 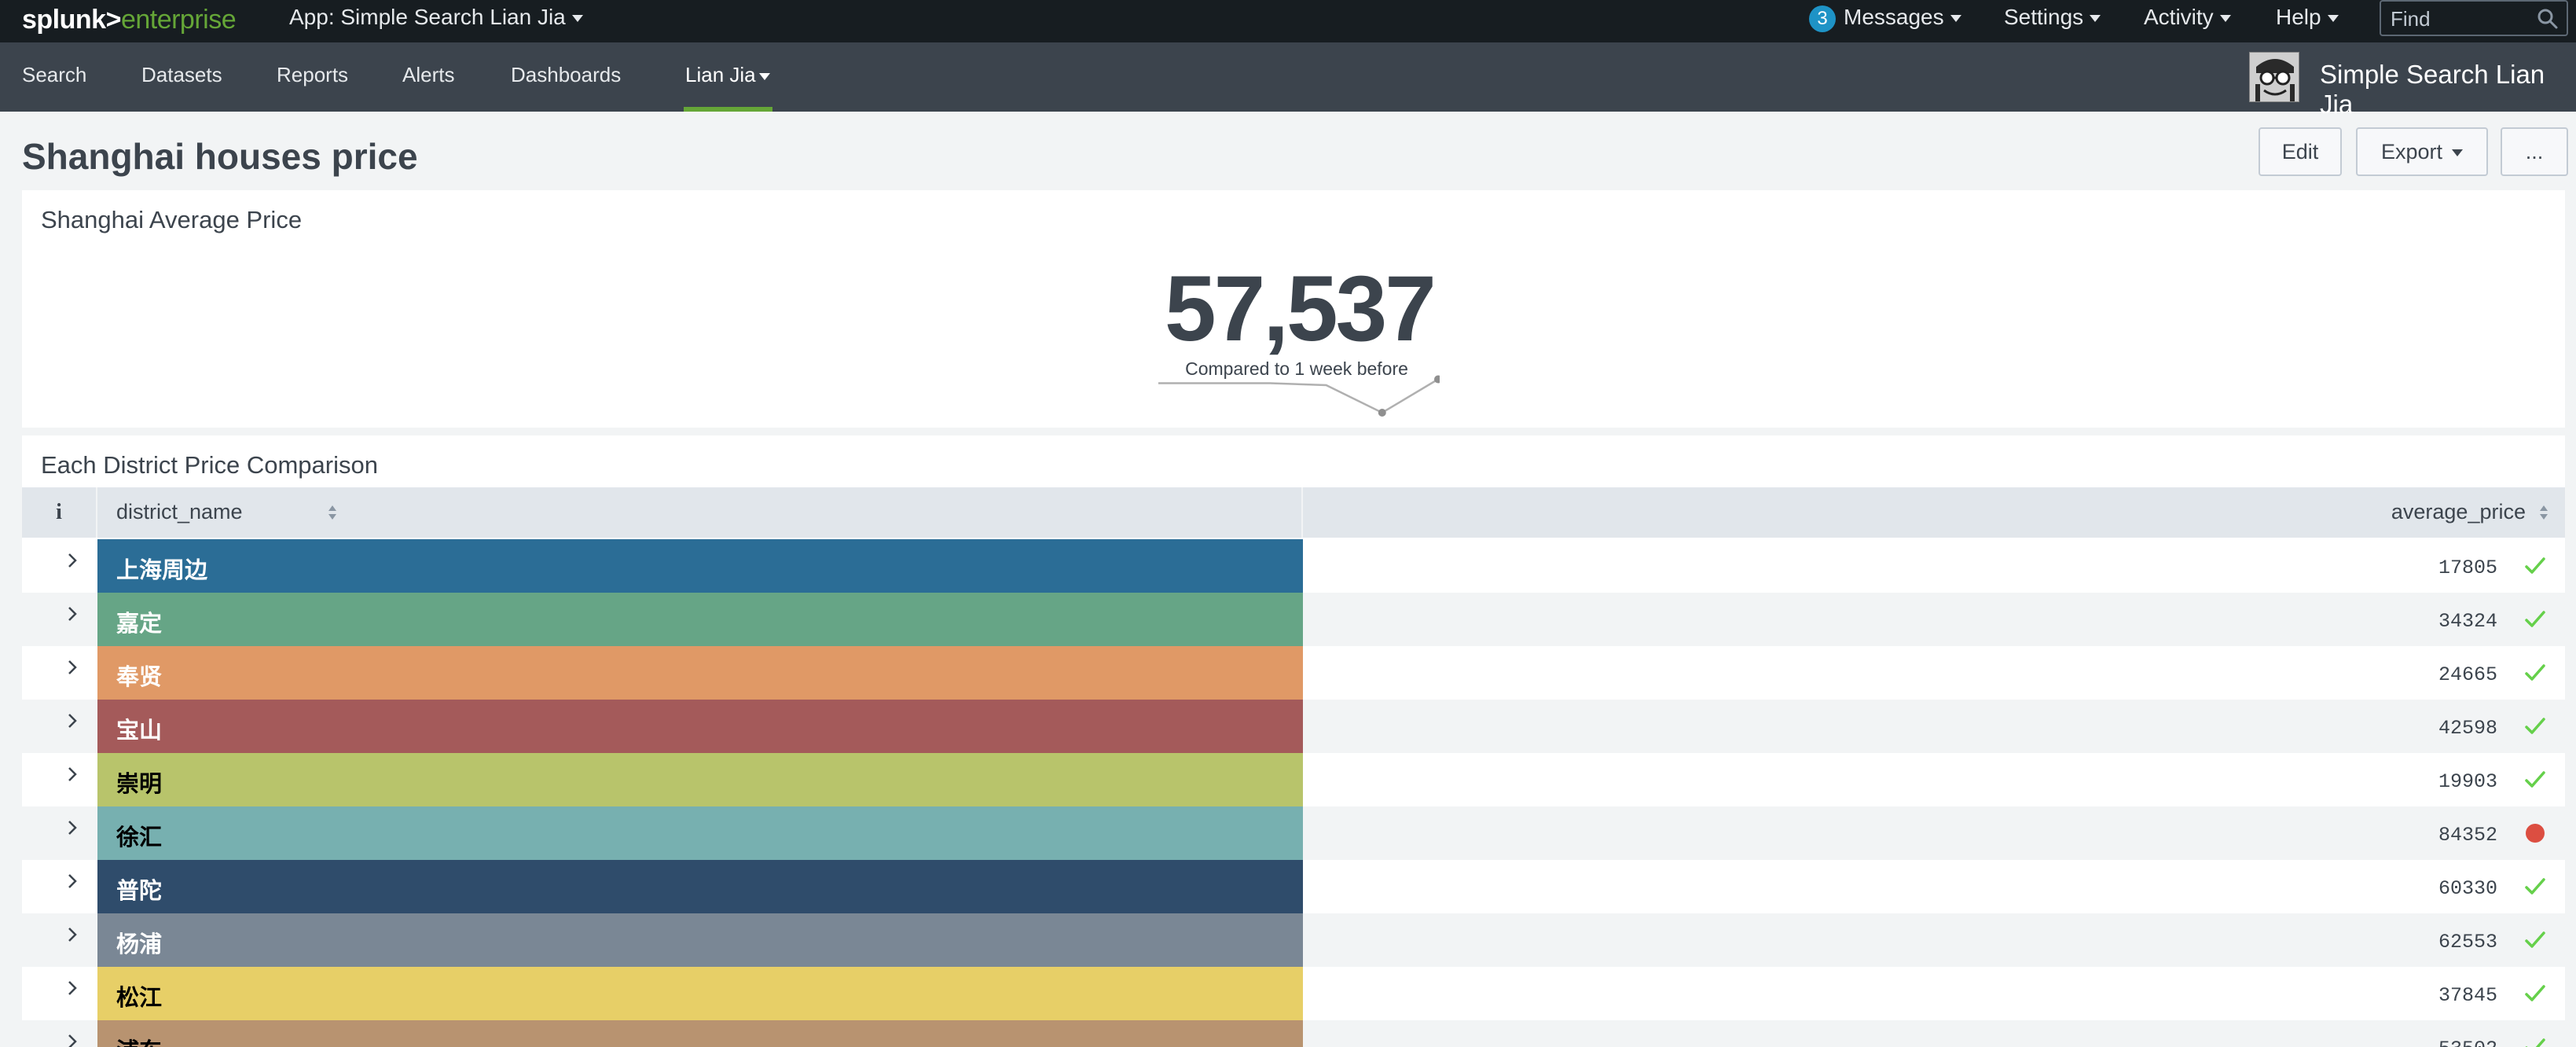 What do you see at coordinates (2548, 19) in the screenshot?
I see `search-icon` at bounding box center [2548, 19].